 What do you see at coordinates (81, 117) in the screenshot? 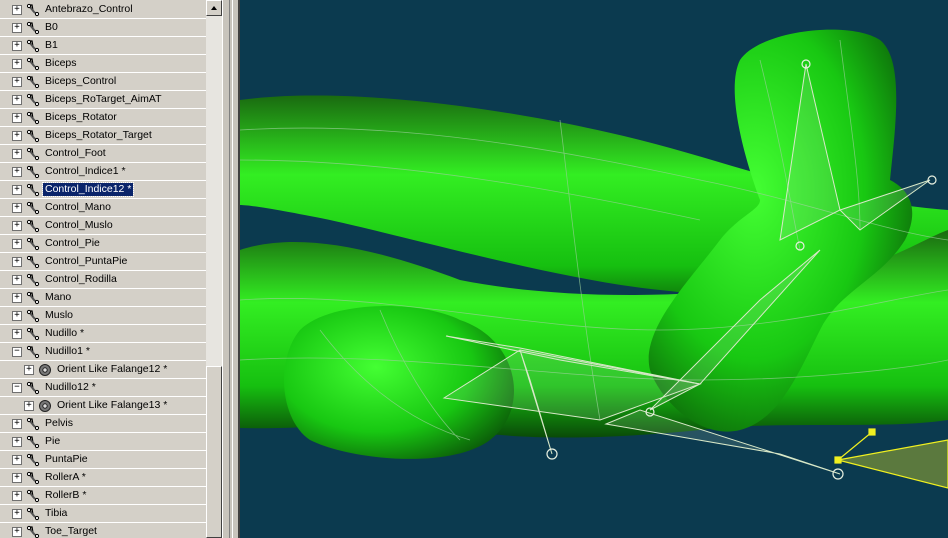
I see `tree-item-label: Biceps_Rotator` at bounding box center [81, 117].